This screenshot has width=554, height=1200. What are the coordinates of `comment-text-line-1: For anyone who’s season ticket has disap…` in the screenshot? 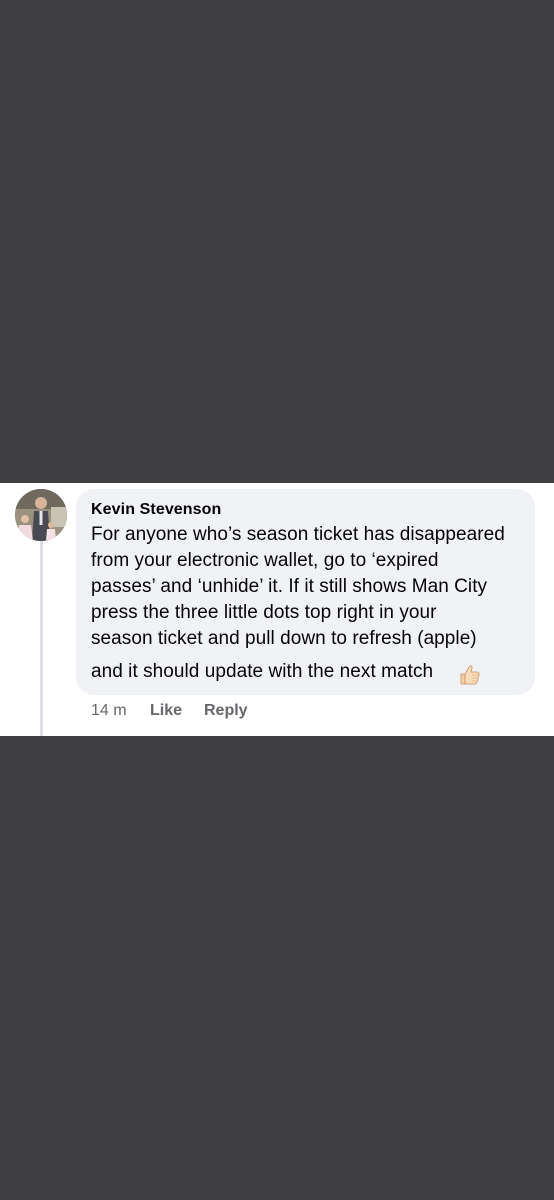 It's located at (298, 534).